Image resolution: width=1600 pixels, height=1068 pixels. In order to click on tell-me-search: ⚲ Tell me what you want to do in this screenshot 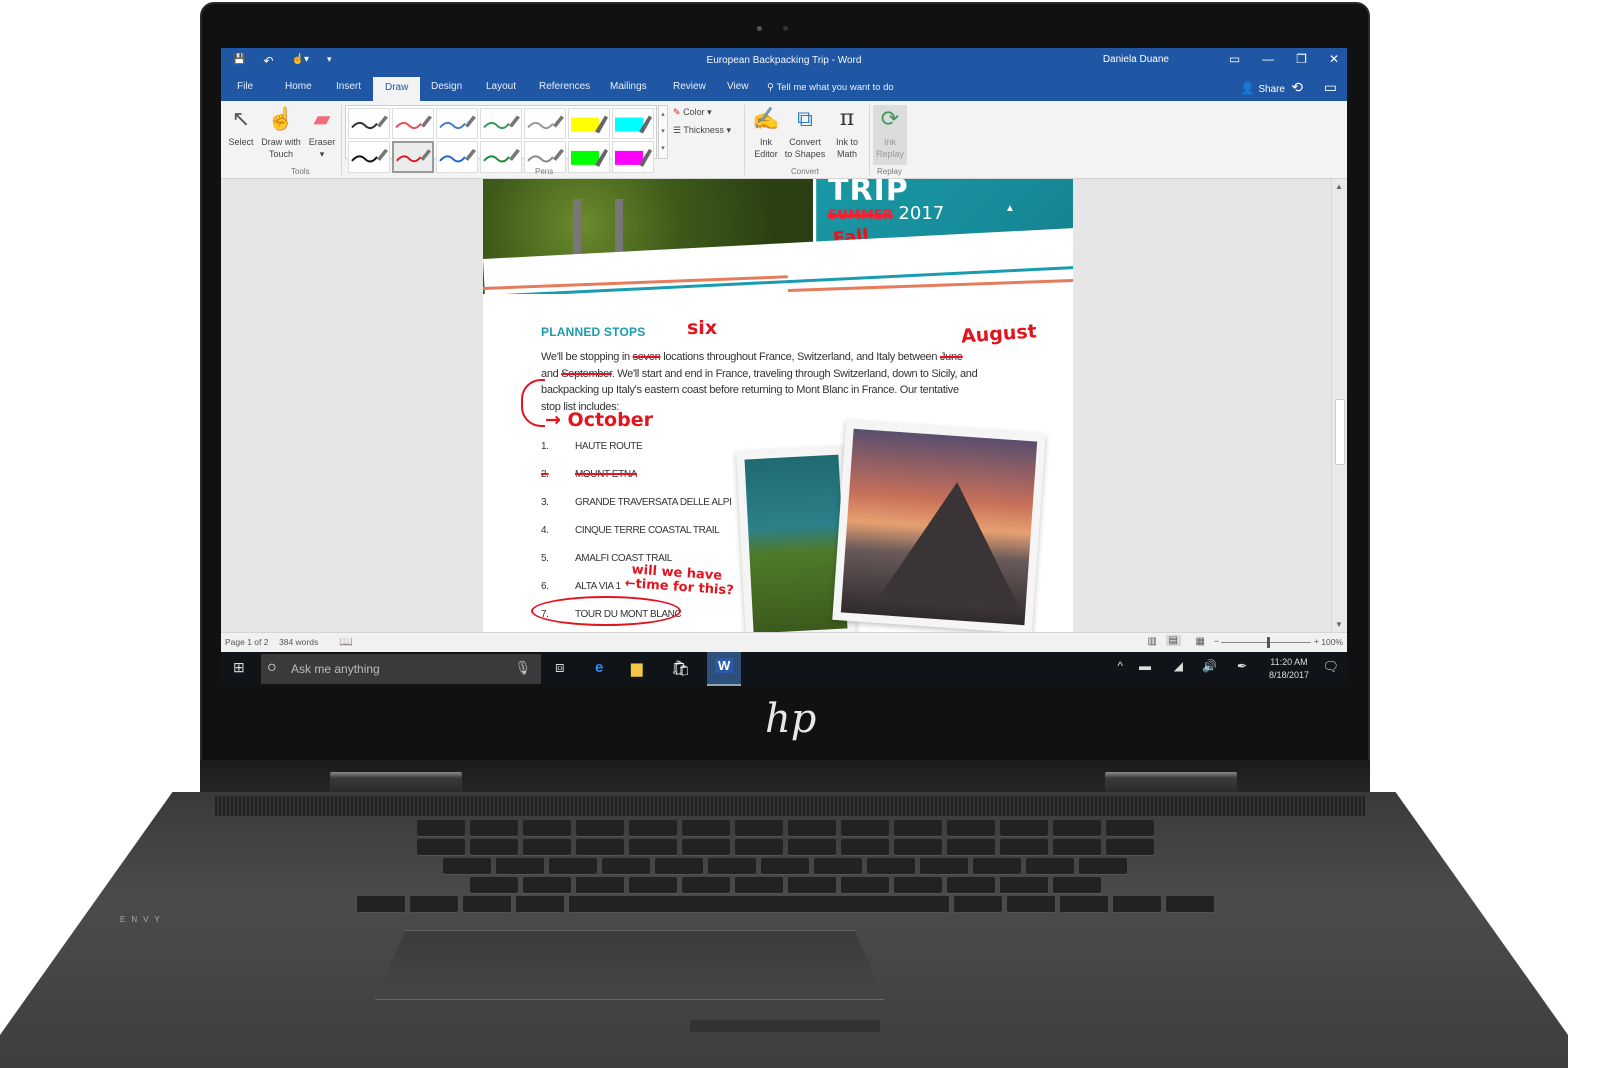, I will do `click(830, 87)`.